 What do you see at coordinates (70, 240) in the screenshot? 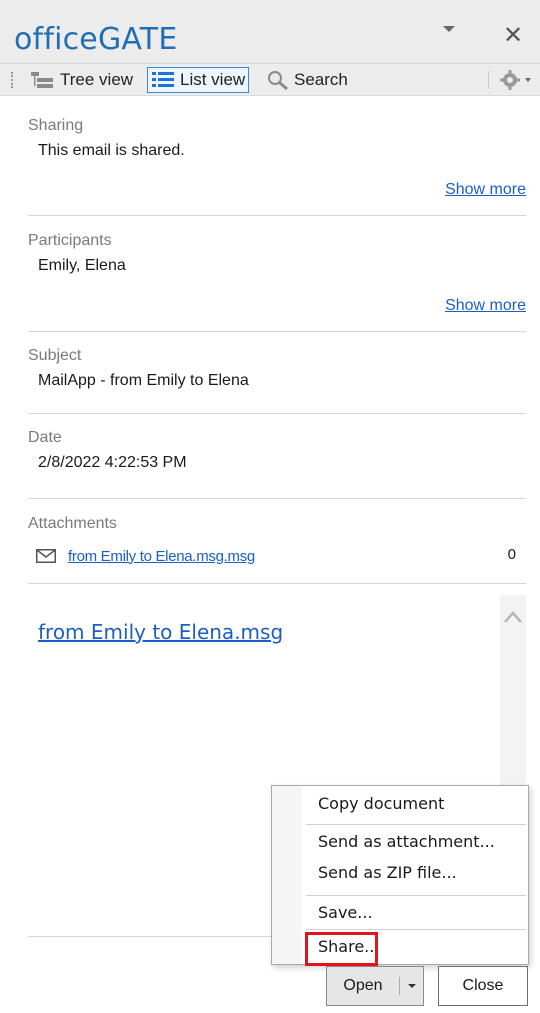
I see `participants-label: Participants` at bounding box center [70, 240].